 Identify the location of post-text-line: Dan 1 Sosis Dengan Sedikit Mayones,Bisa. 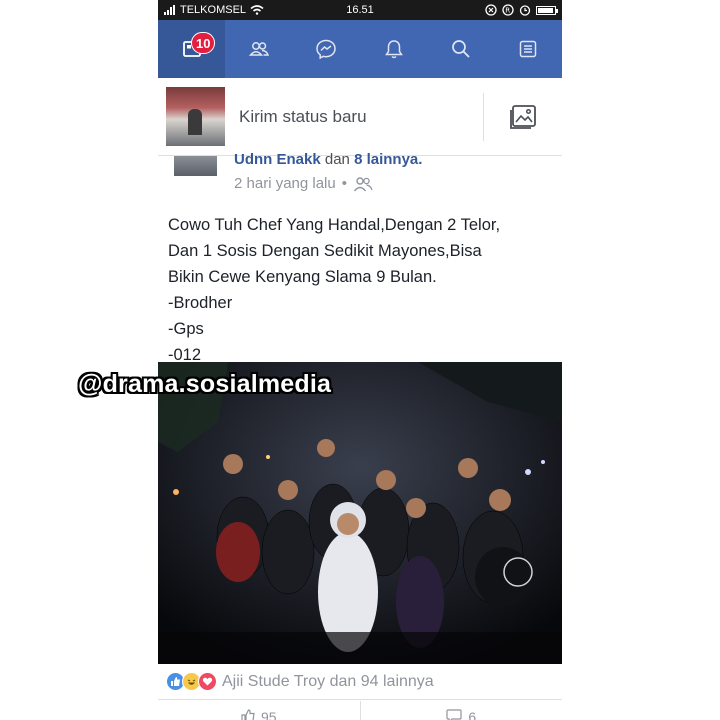
(325, 251).